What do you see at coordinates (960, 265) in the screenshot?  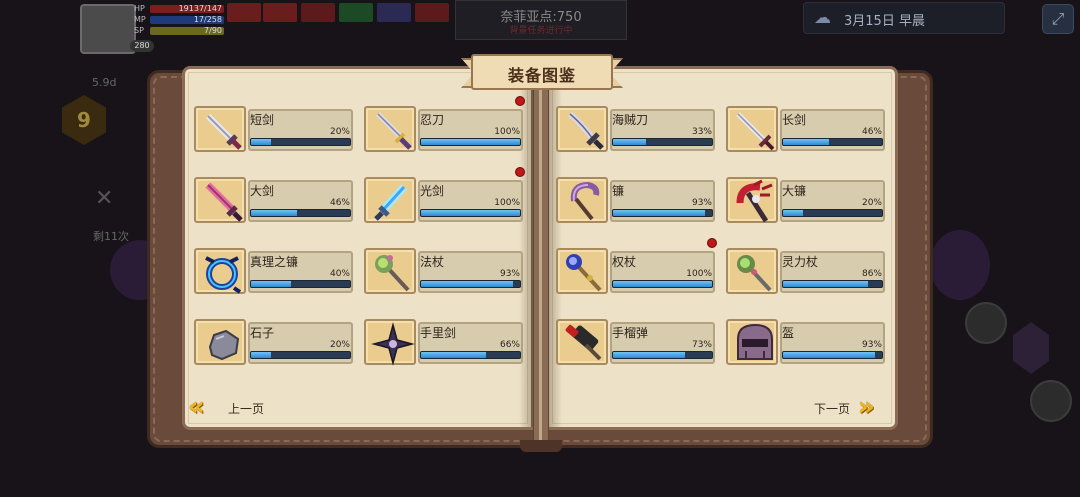 I see `bg-glow` at bounding box center [960, 265].